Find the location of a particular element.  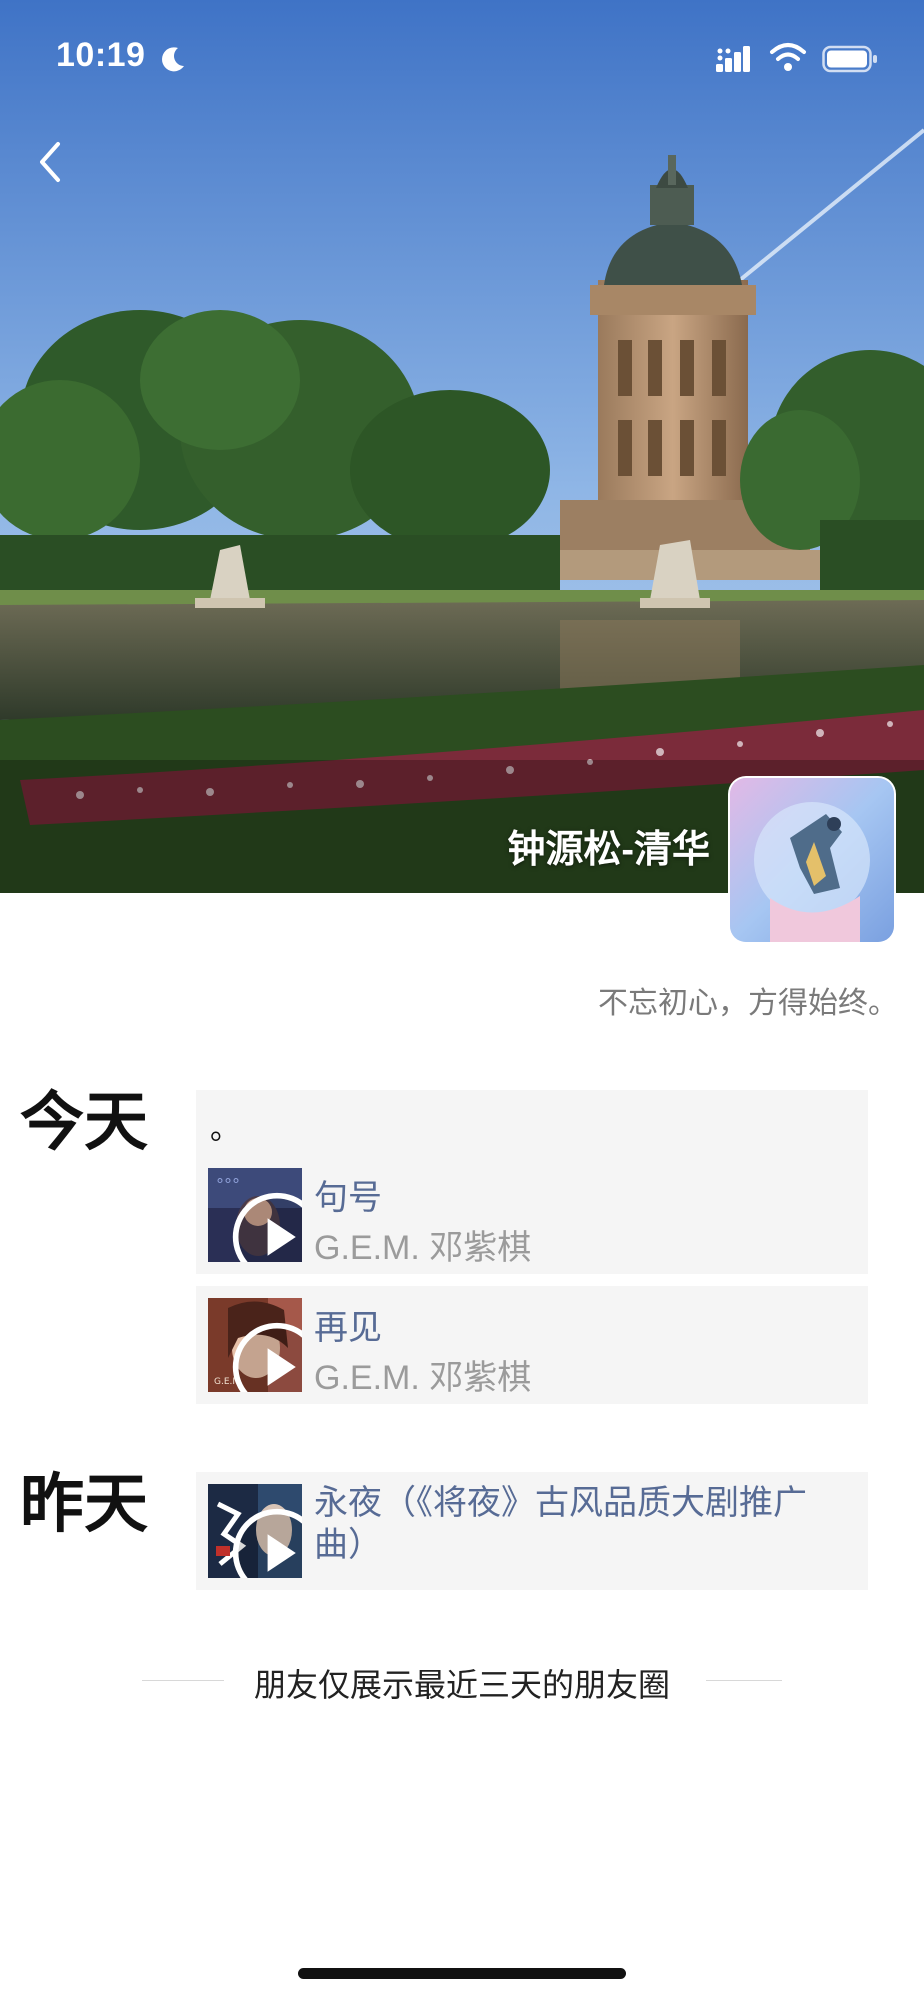

signal-icon is located at coordinates (733, 59).